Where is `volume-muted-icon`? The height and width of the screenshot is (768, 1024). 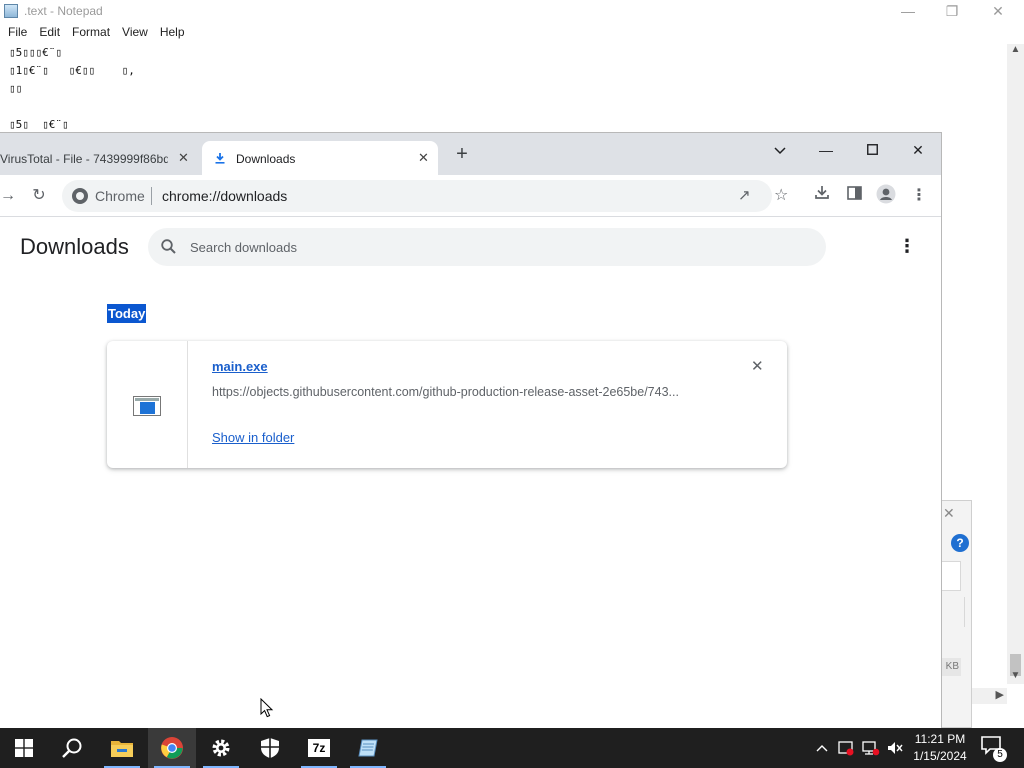 volume-muted-icon is located at coordinates (895, 748).